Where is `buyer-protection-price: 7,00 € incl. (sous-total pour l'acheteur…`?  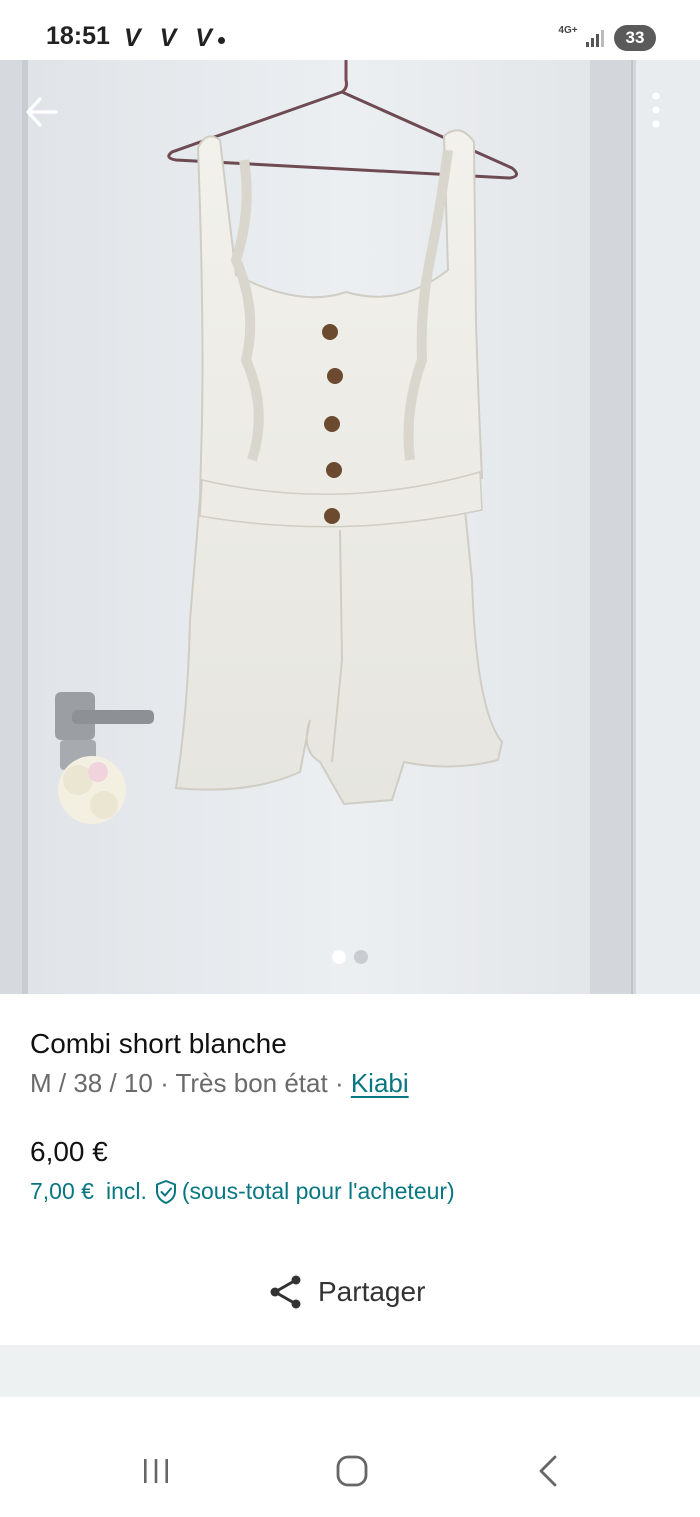
buyer-protection-price: 7,00 € incl. (sous-total pour l'acheteur… is located at coordinates (242, 1191).